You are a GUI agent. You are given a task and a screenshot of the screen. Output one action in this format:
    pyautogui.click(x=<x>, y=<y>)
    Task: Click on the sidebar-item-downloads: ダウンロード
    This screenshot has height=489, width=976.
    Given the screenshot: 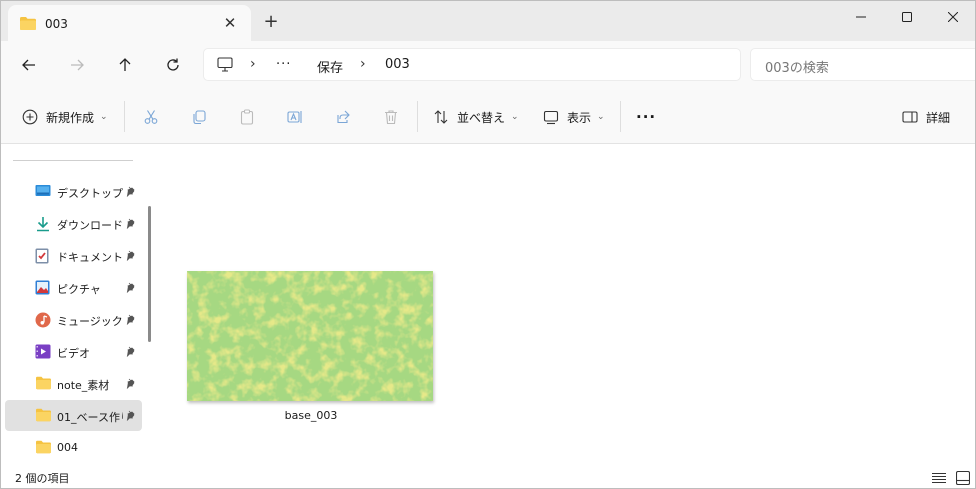 What is the action you would take?
    pyautogui.click(x=73, y=223)
    